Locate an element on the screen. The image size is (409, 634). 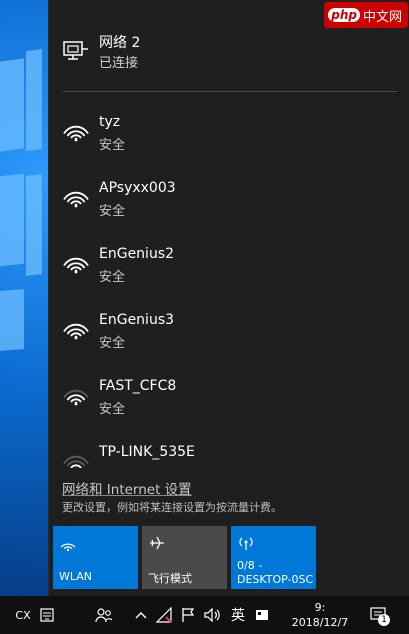
wifi-ssid: TP-LINK_535E is located at coordinates (147, 452).